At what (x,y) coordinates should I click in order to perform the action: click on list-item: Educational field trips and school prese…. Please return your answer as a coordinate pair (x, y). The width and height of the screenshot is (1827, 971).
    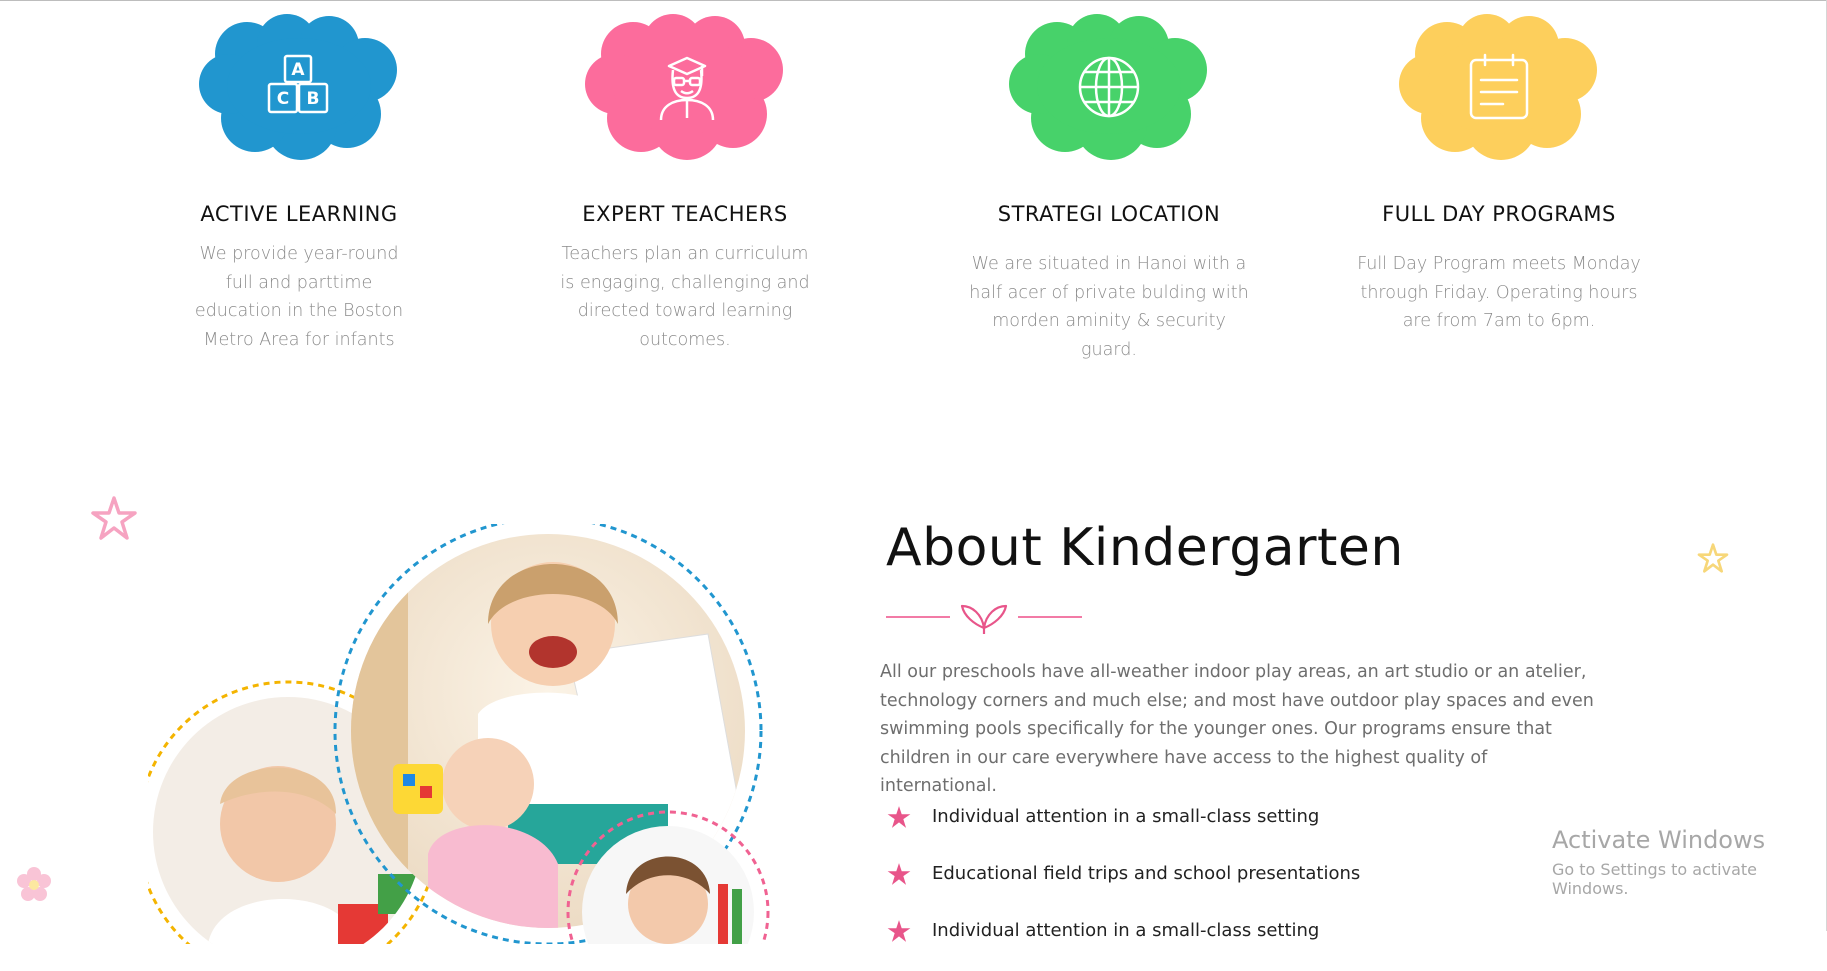
    Looking at the image, I should click on (1122, 885).